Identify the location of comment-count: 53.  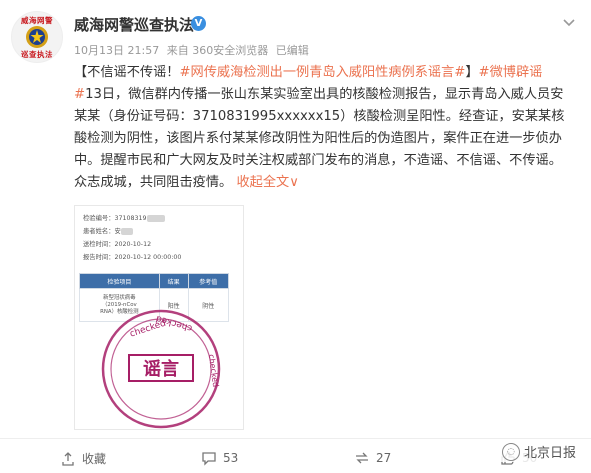
(231, 458).